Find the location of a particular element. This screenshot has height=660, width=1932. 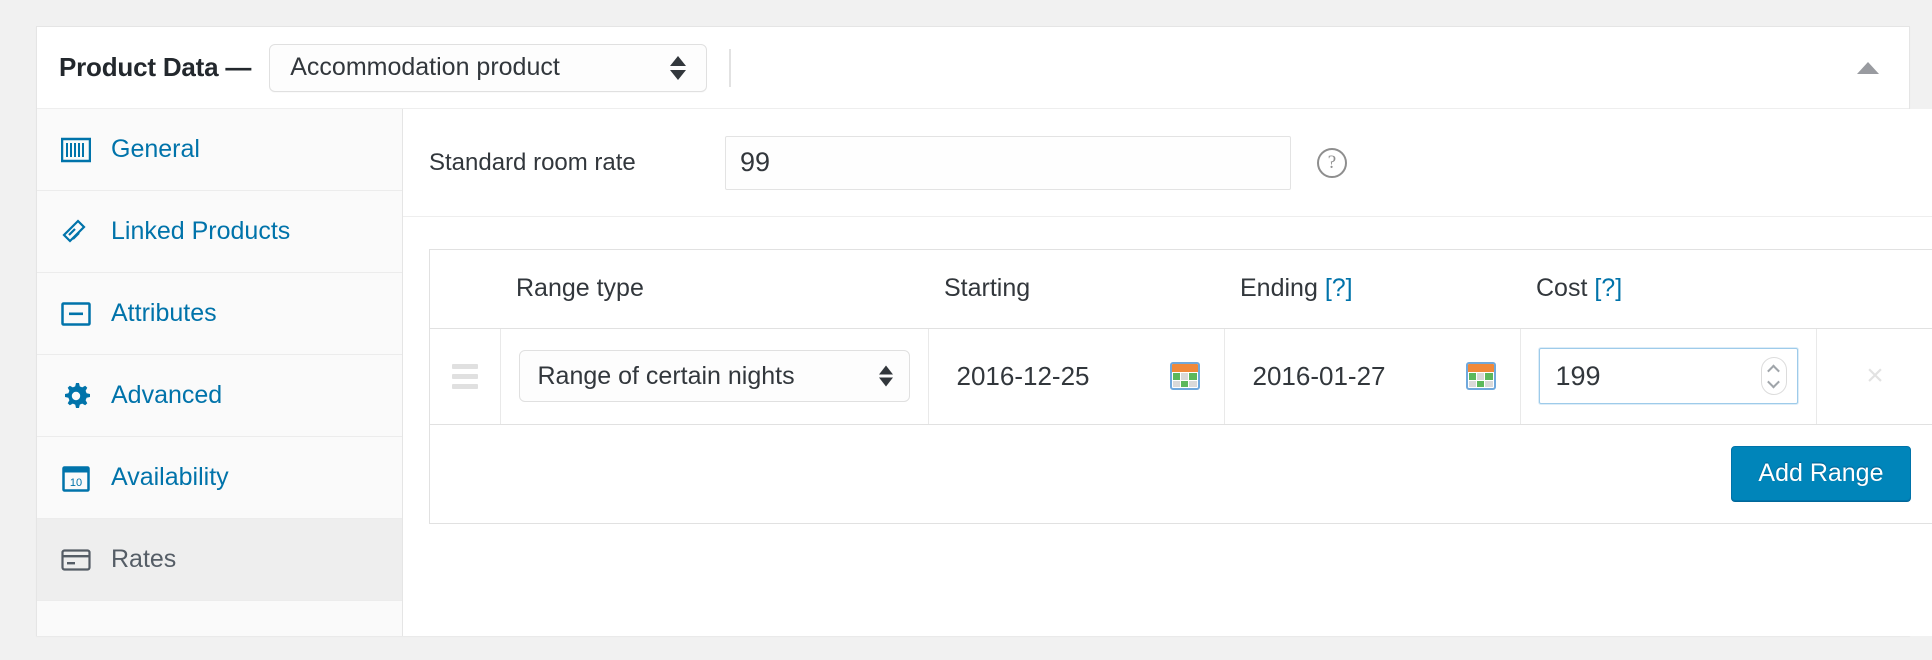

range-type-value: Range of certain nights is located at coordinates (666, 375).